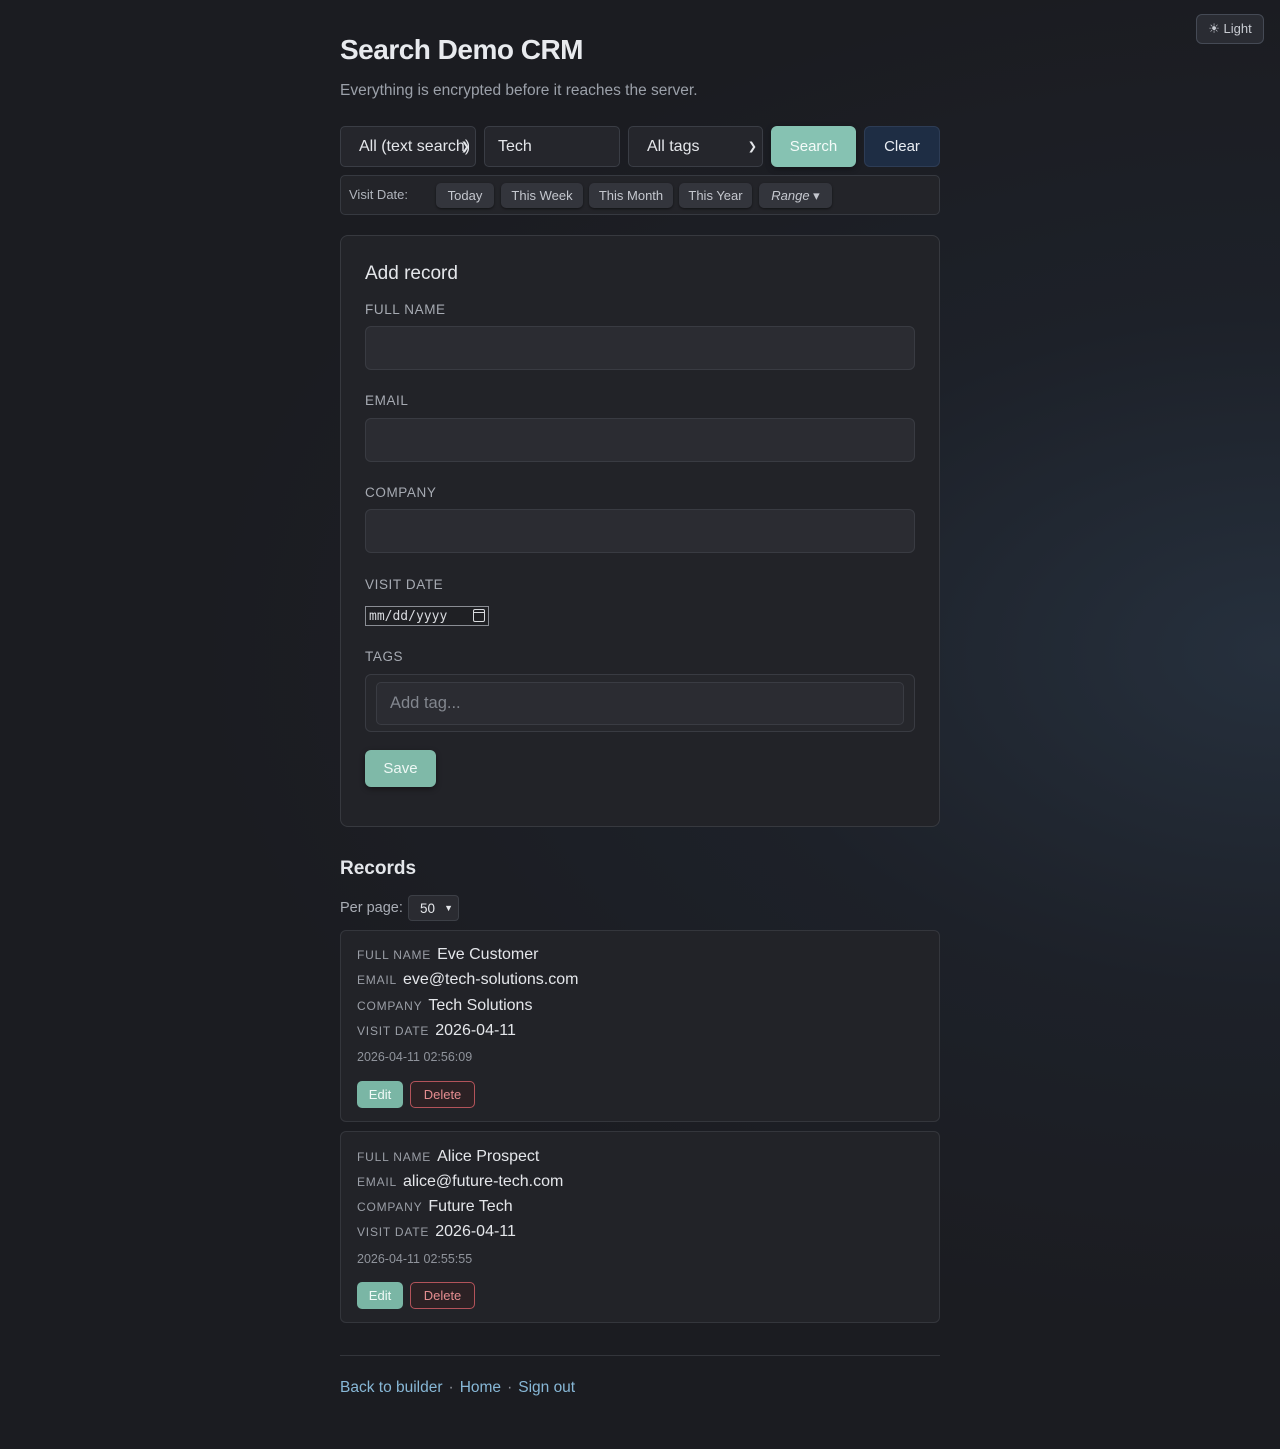  What do you see at coordinates (384, 656) in the screenshot?
I see `tags-label: TAGS` at bounding box center [384, 656].